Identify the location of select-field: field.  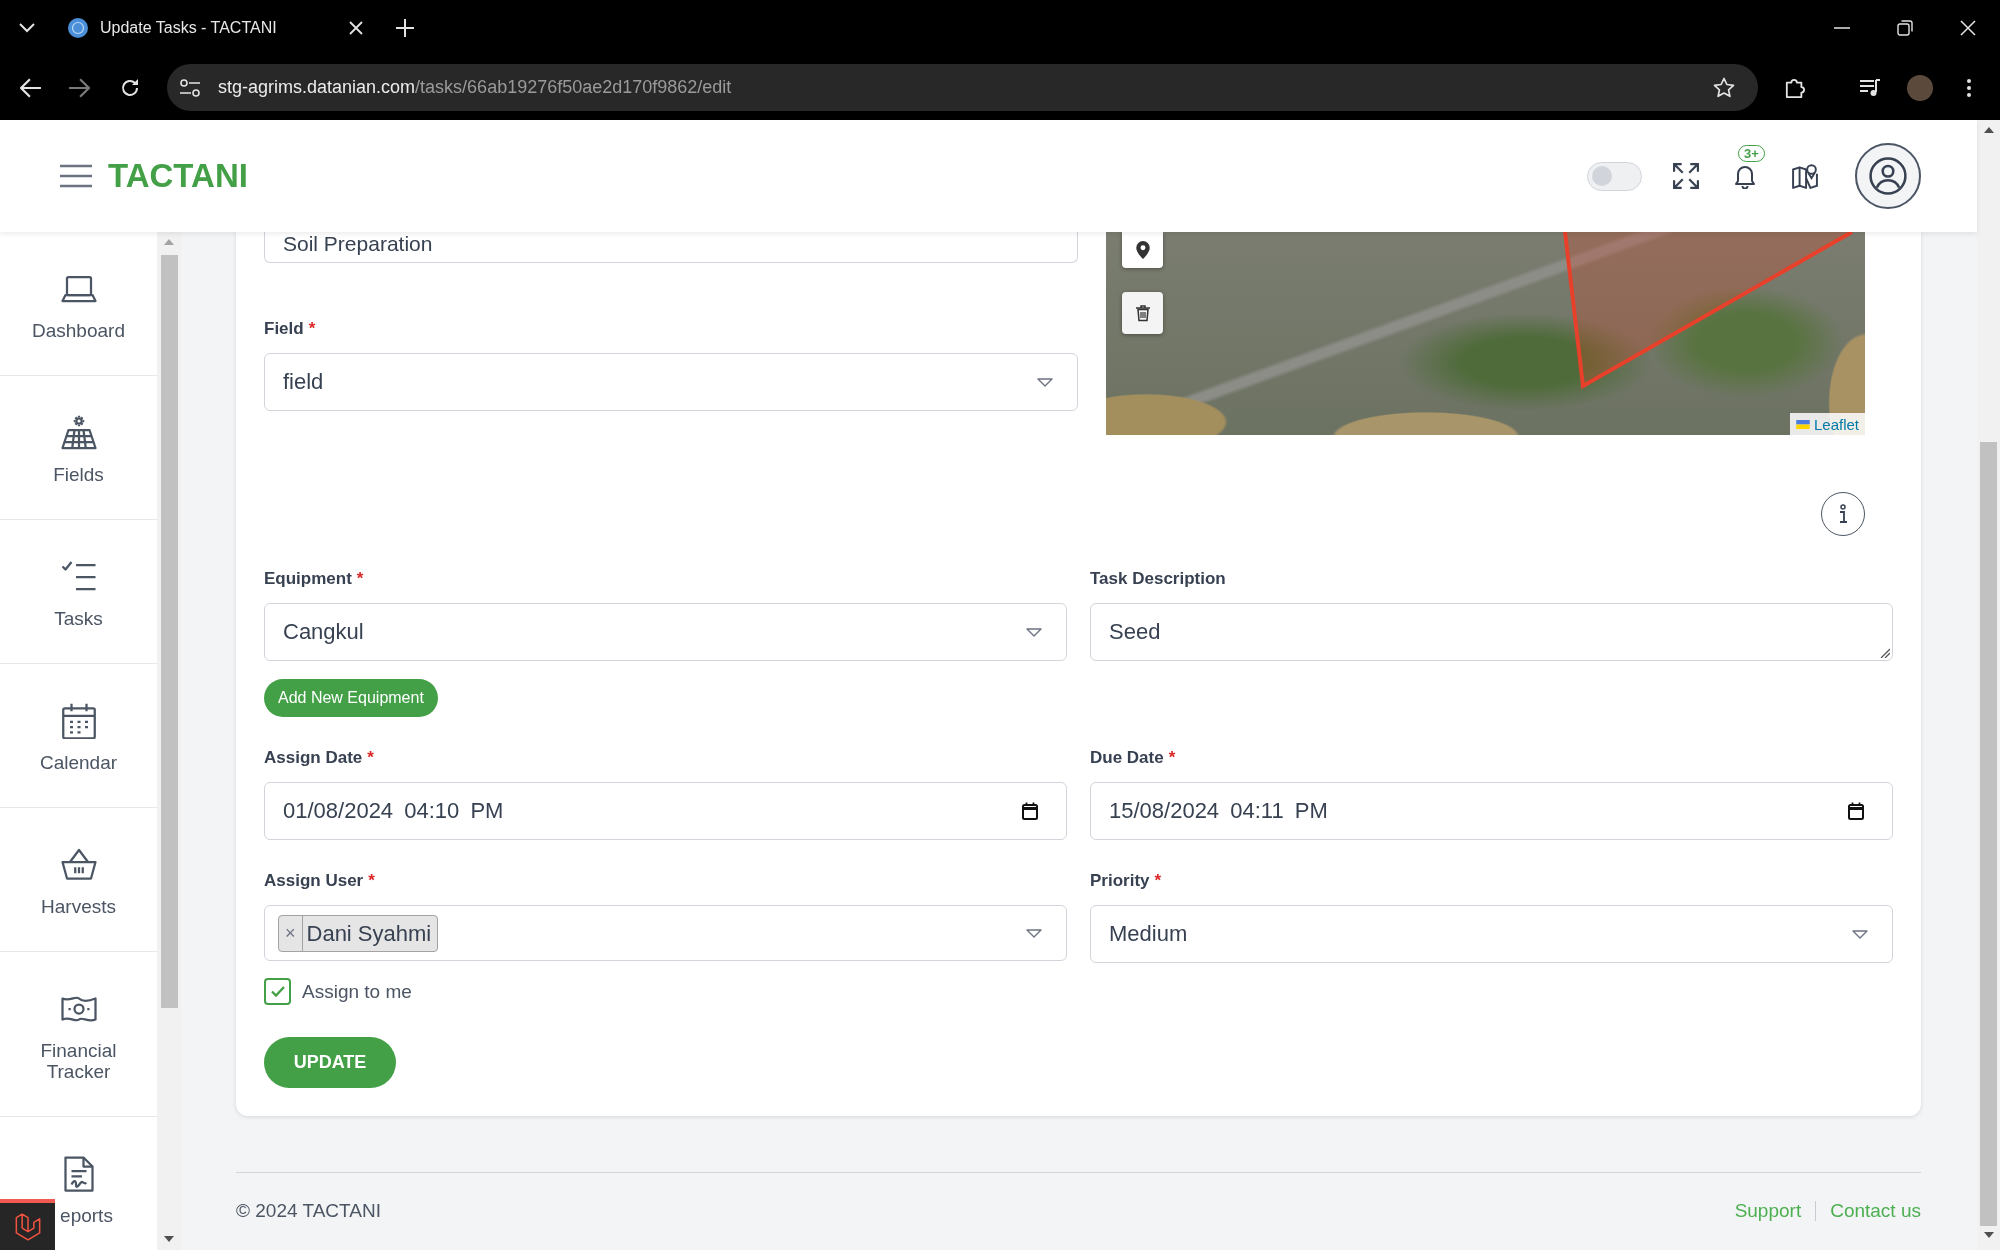
(671, 382).